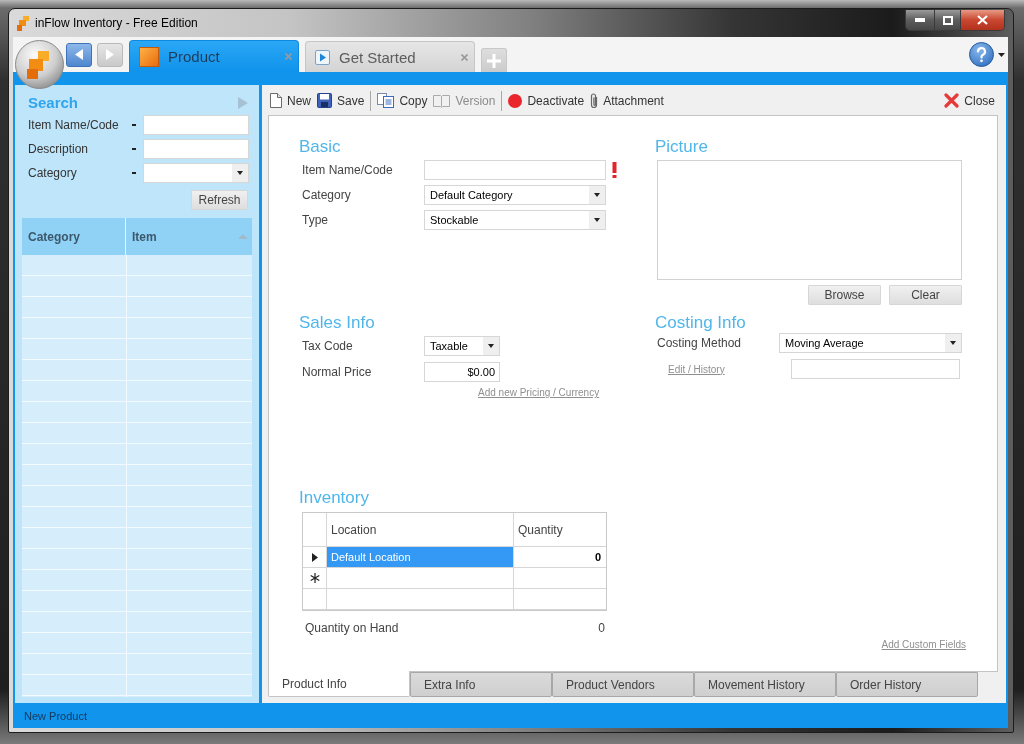  Describe the element at coordinates (981, 54) in the screenshot. I see `help-icon` at that location.